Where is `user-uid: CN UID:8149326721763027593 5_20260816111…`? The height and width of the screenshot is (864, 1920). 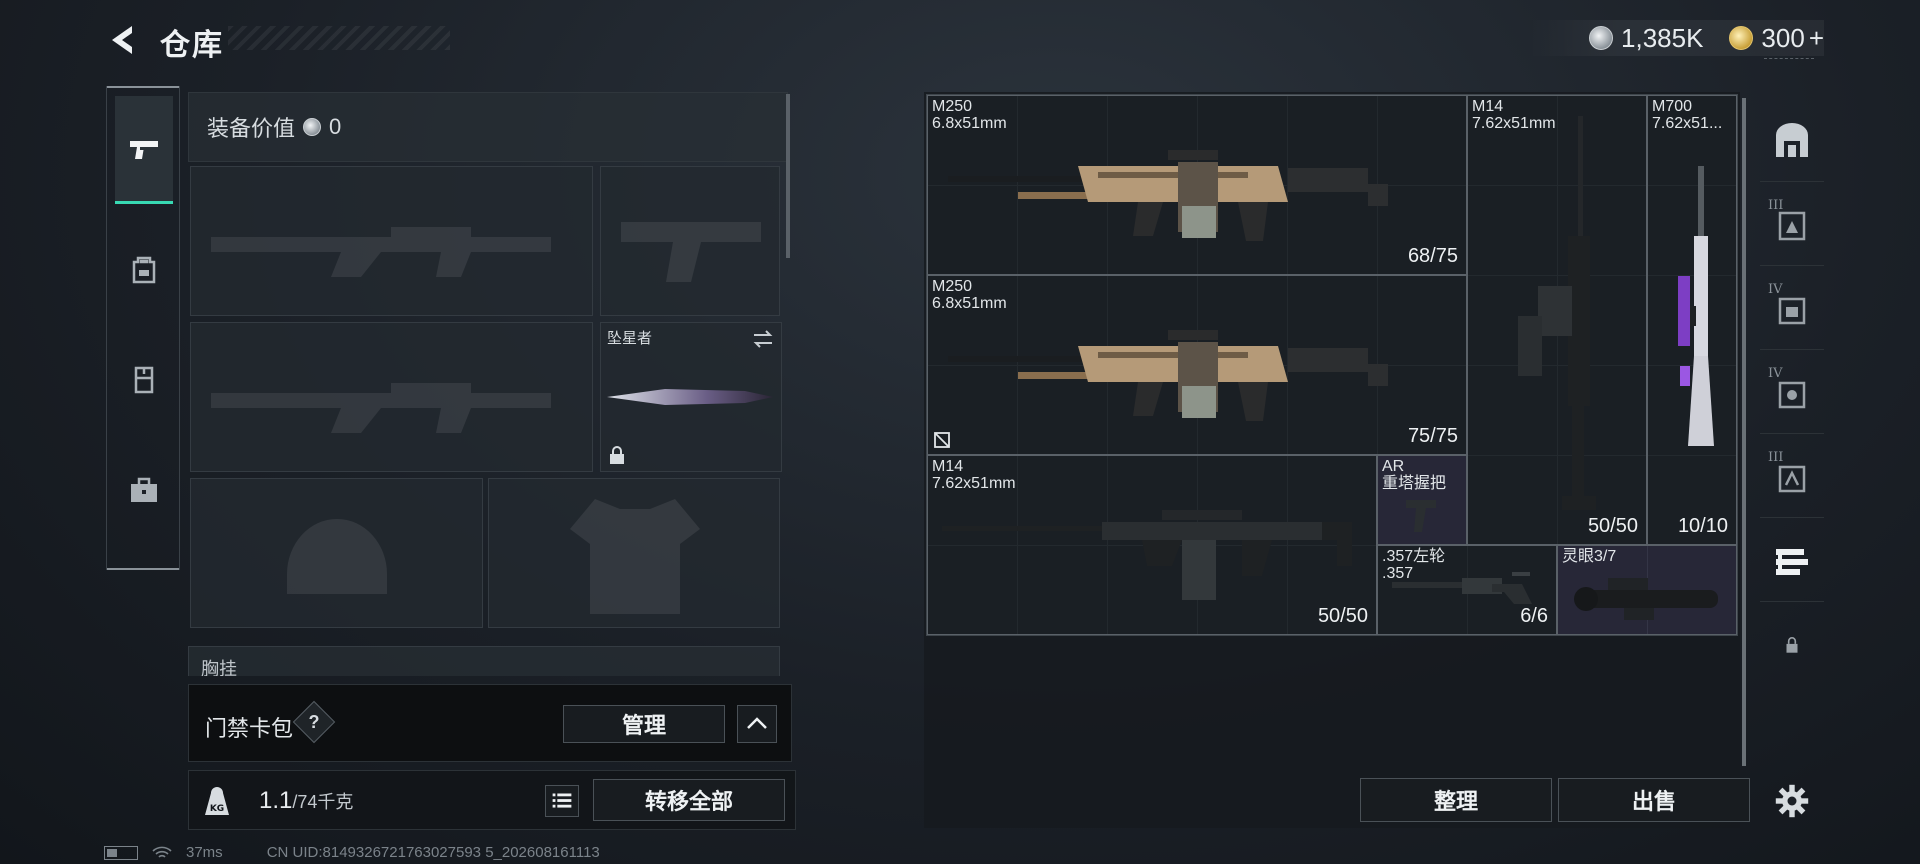 user-uid: CN UID:8149326721763027593 5_20260816111… is located at coordinates (433, 852).